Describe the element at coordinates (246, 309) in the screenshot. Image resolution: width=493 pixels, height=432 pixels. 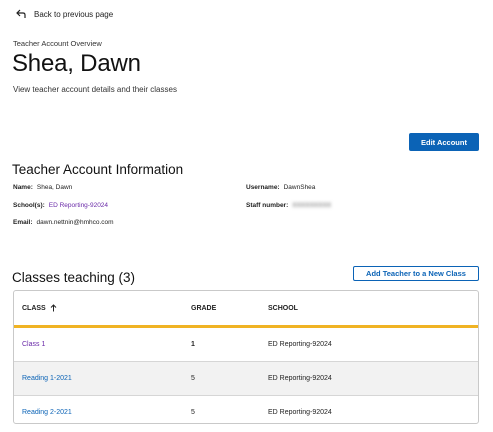
I see `table-header: CLASS GRADE SCHOOL` at that location.